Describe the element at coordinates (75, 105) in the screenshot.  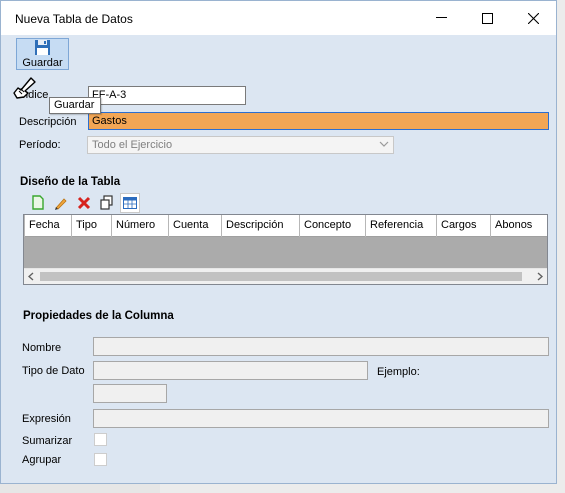
I see `save-tooltip: Guardar` at that location.